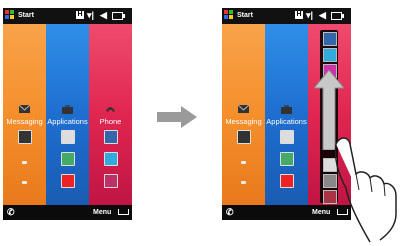  Describe the element at coordinates (123, 212) in the screenshot. I see `keyboard-icon` at that location.